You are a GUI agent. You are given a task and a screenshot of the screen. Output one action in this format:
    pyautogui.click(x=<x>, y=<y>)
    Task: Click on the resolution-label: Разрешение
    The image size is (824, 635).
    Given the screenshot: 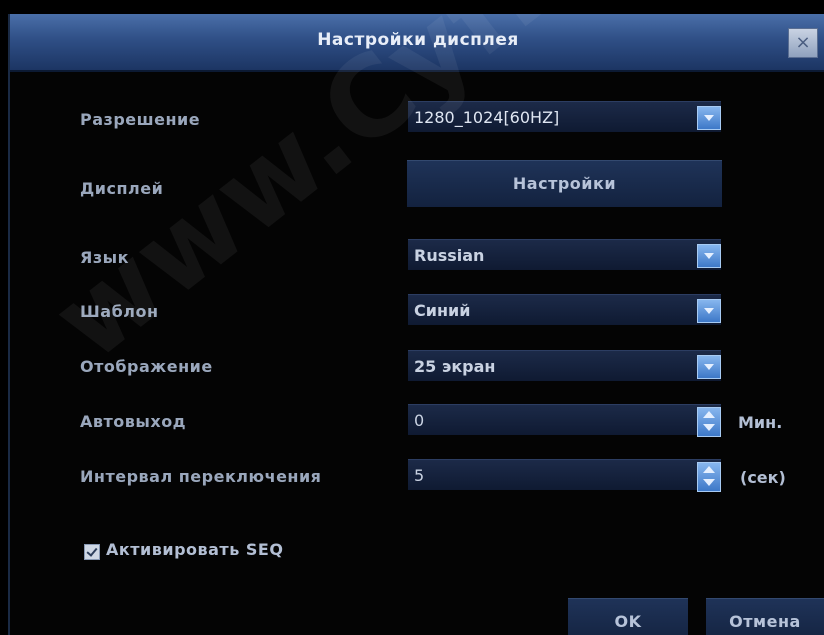 What is the action you would take?
    pyautogui.click(x=140, y=119)
    